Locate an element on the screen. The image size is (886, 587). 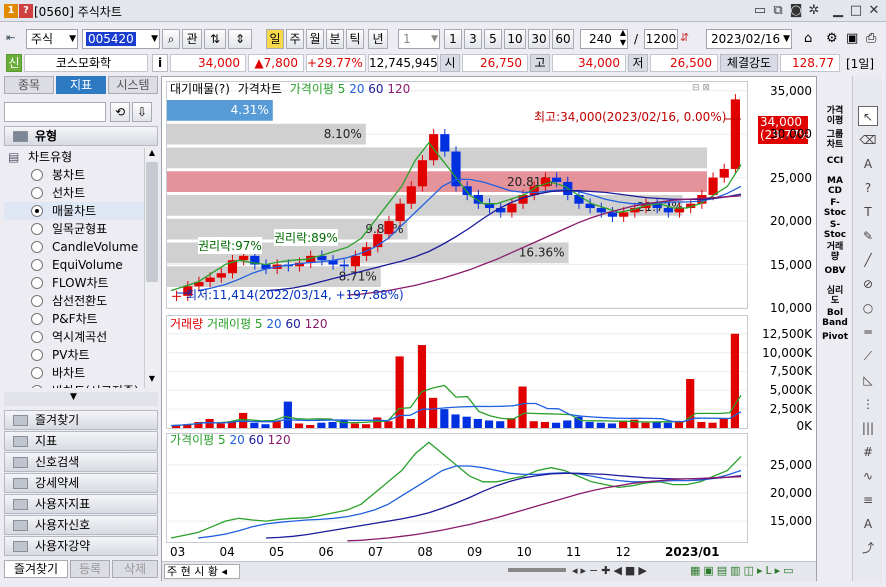
period-month: 월 is located at coordinates (315, 39).